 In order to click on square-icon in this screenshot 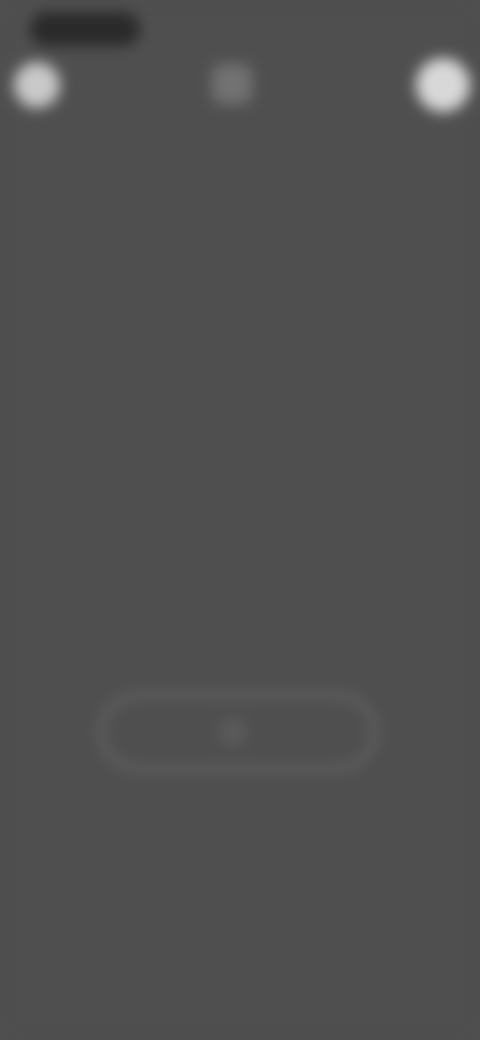, I will do `click(233, 732)`.